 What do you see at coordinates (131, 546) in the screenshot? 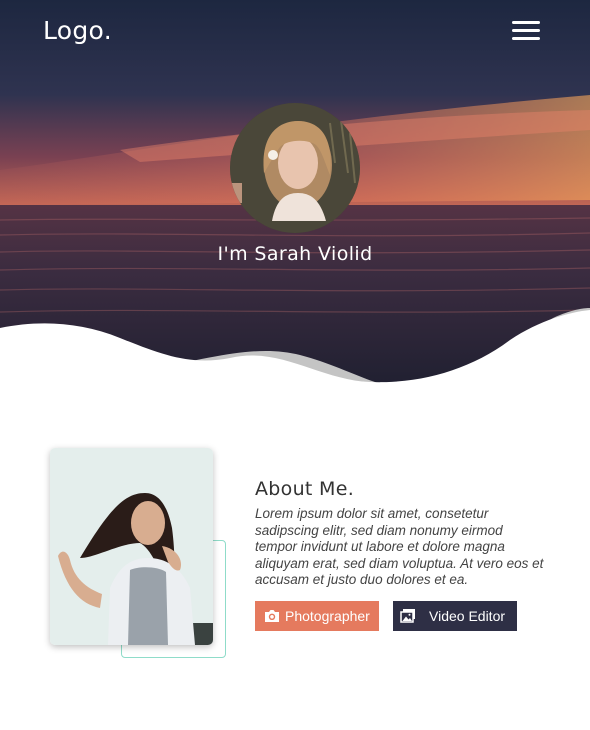
I see `about-photo` at bounding box center [131, 546].